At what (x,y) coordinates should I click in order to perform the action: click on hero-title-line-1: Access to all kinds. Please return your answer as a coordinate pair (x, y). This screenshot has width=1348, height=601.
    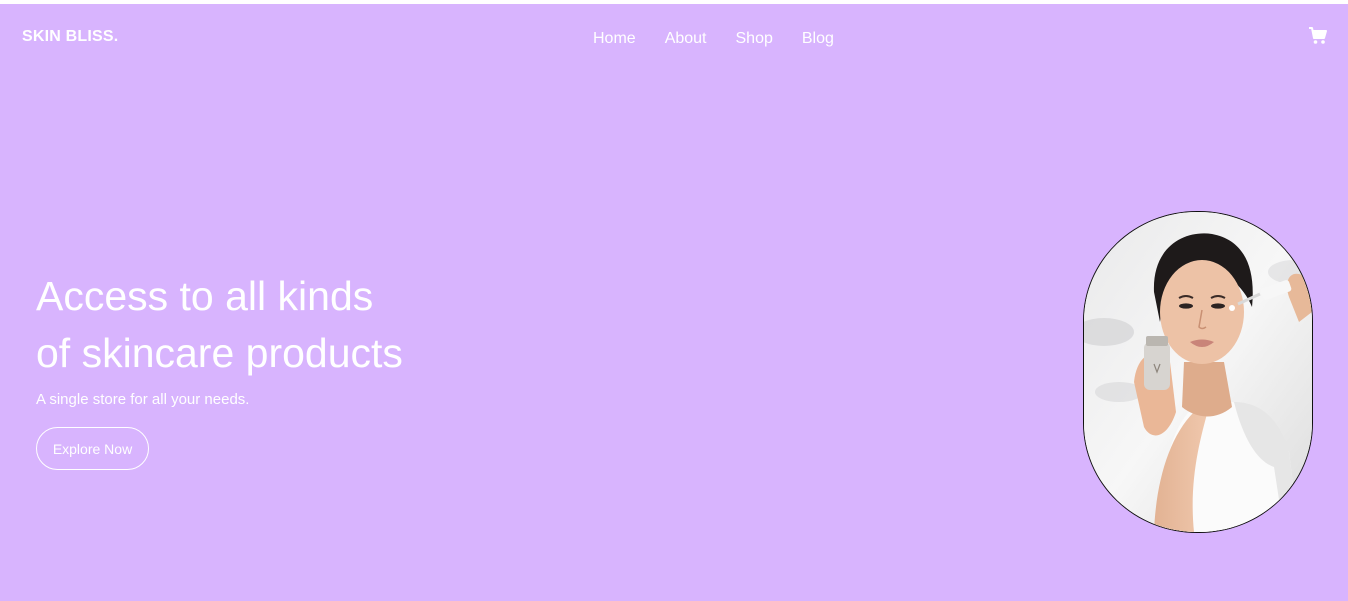
    Looking at the image, I should click on (205, 296).